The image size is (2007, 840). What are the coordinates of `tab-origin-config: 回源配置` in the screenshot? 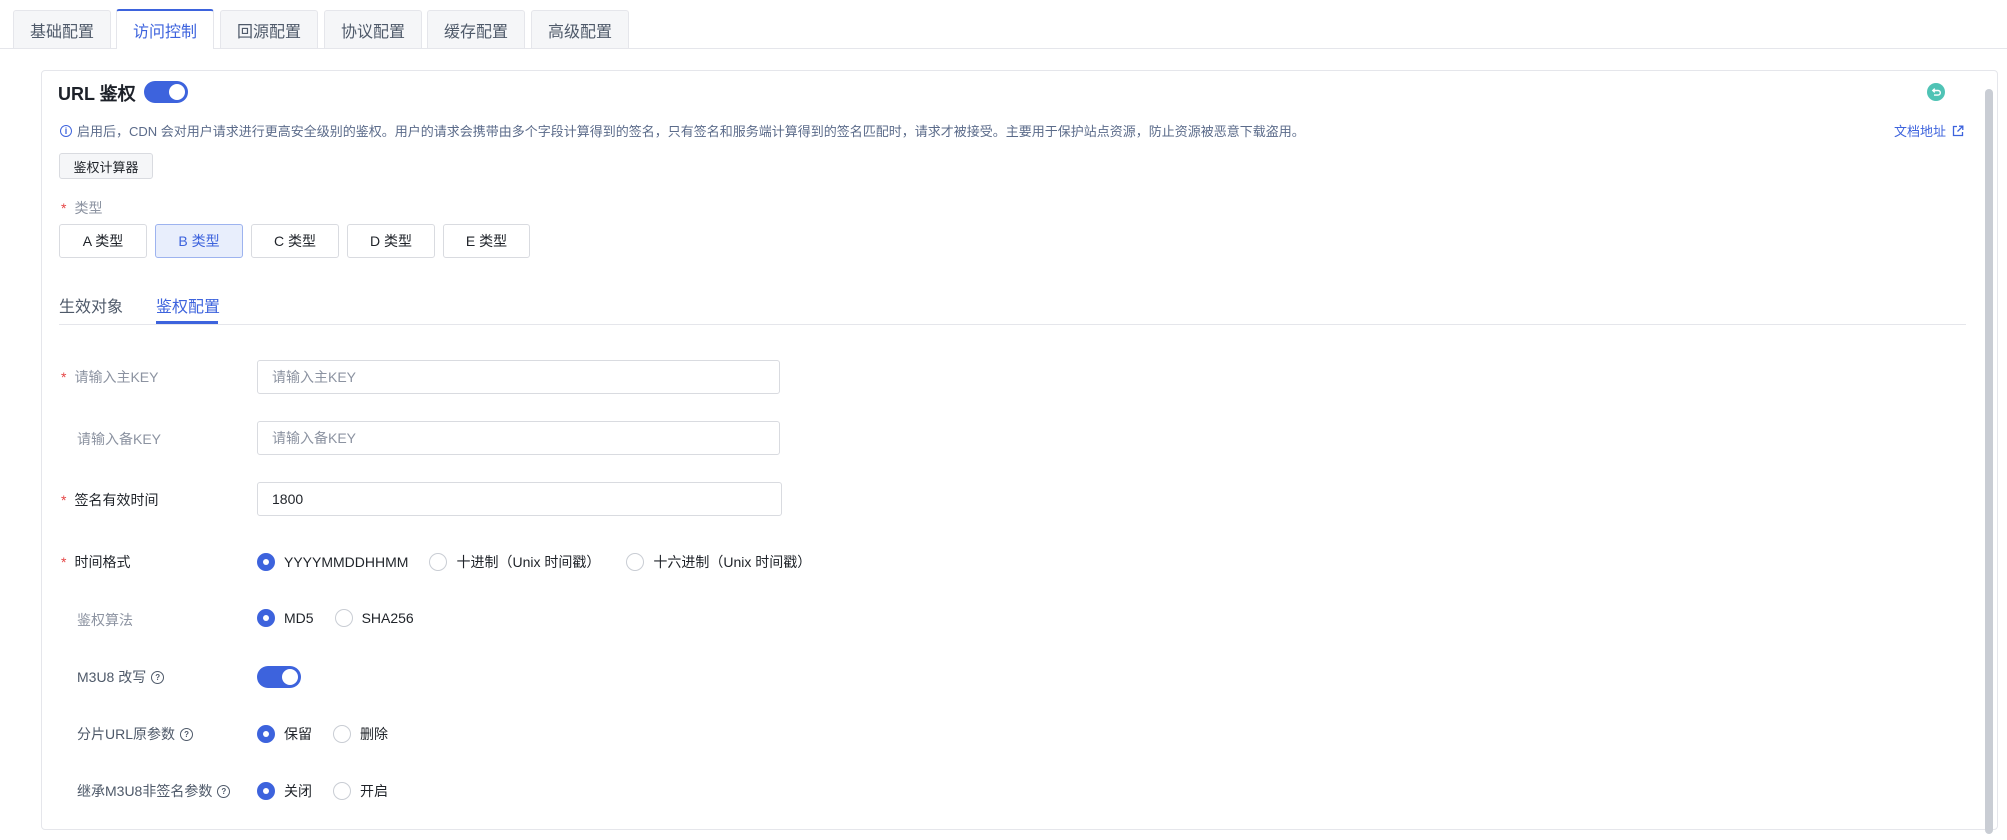 It's located at (269, 29).